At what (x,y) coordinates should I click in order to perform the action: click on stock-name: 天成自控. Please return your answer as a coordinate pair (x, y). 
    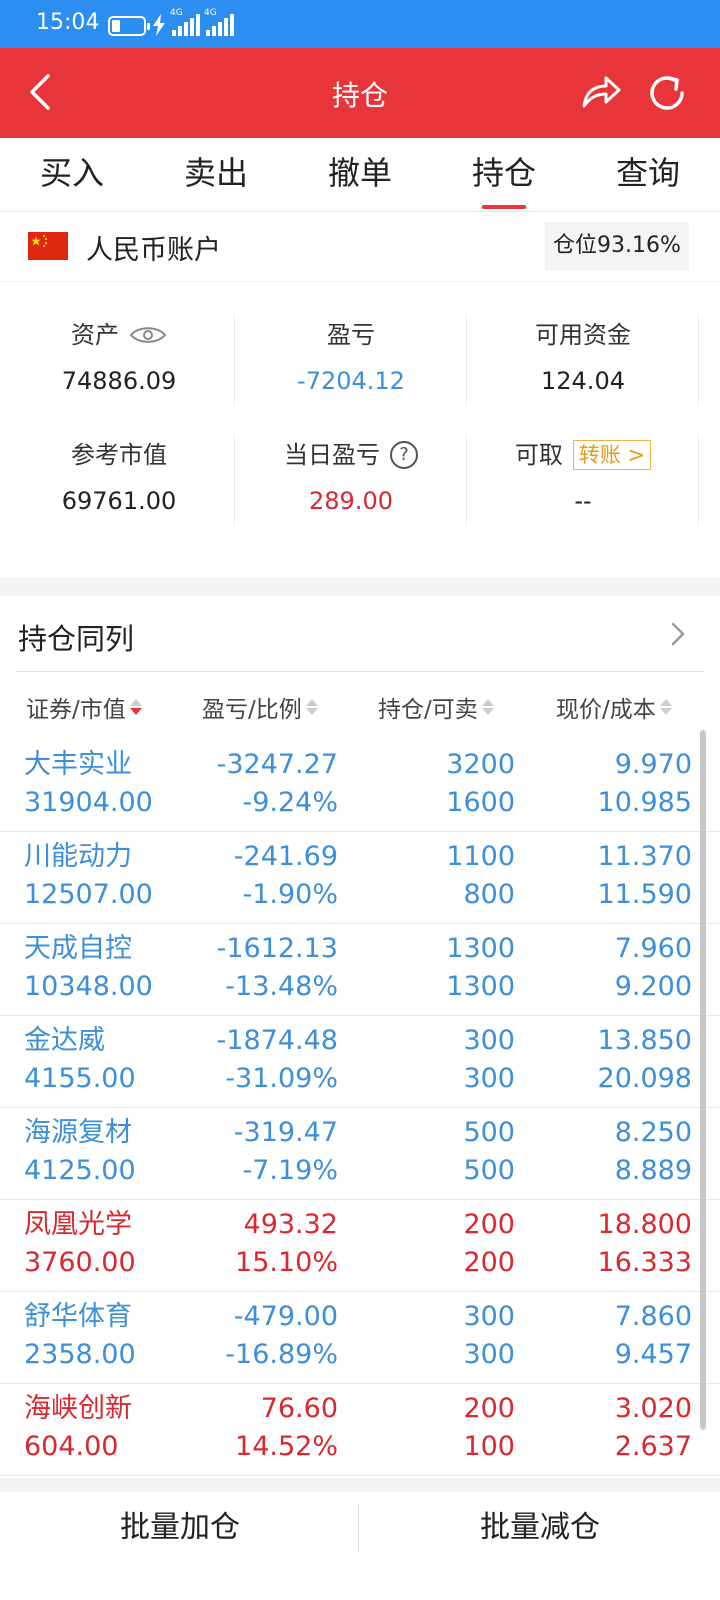
    Looking at the image, I should click on (78, 948).